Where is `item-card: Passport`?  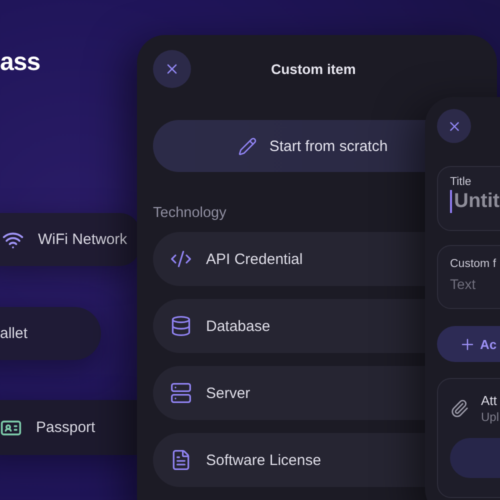
item-card: Passport is located at coordinates (70, 427).